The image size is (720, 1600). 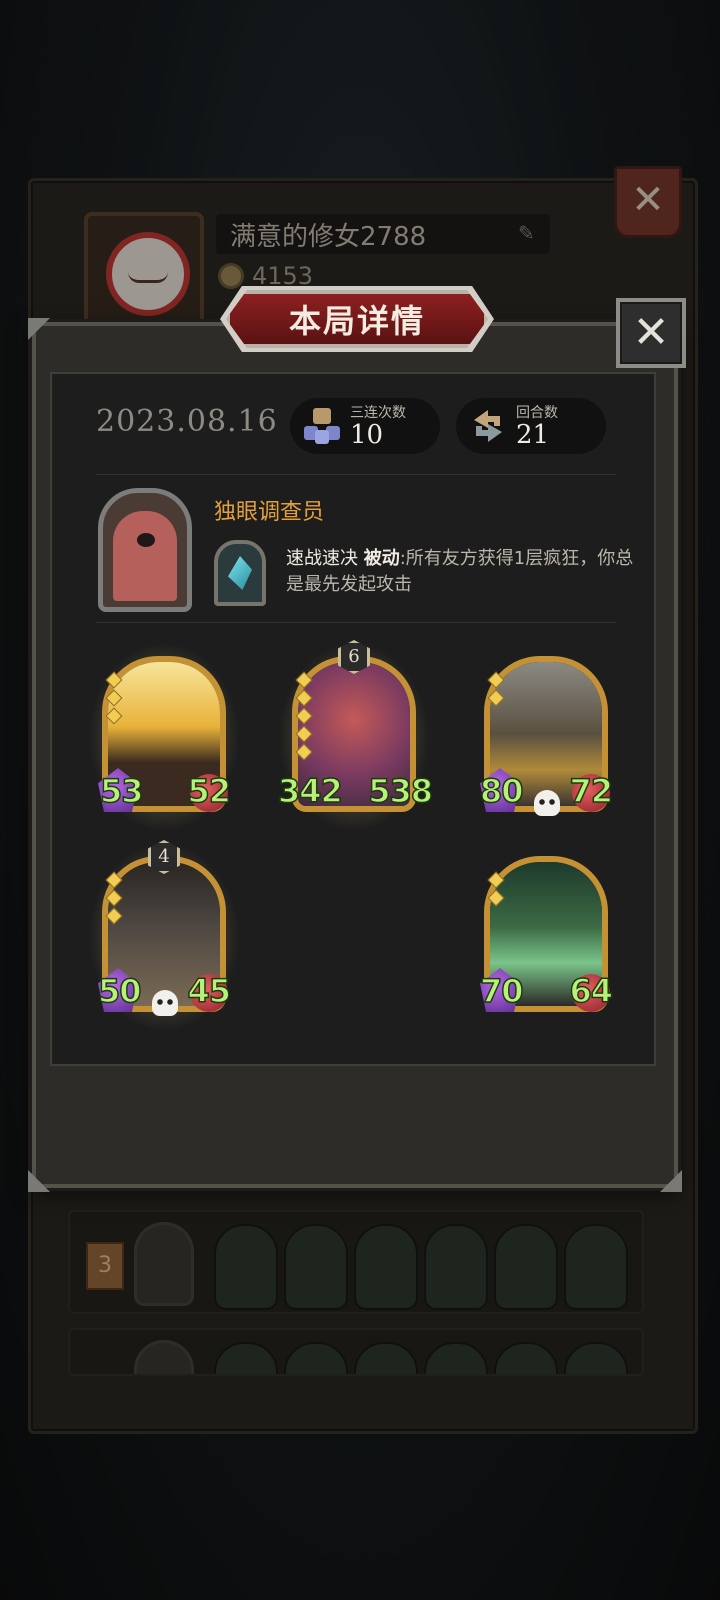 I want to click on skill-icon, so click(x=240, y=573).